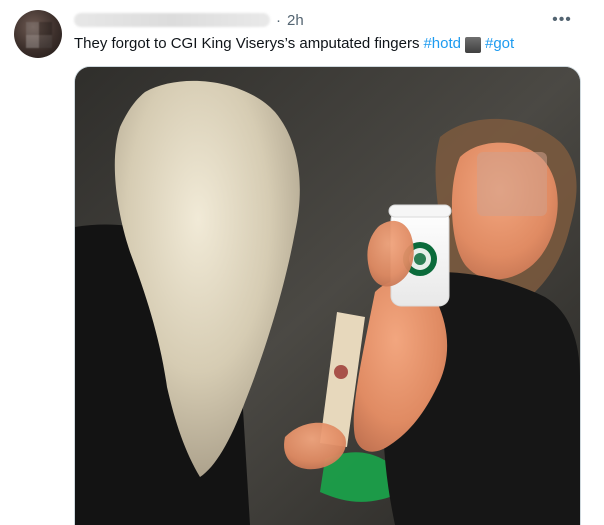 This screenshot has height=525, width=604. I want to click on face-blur, so click(512, 184).